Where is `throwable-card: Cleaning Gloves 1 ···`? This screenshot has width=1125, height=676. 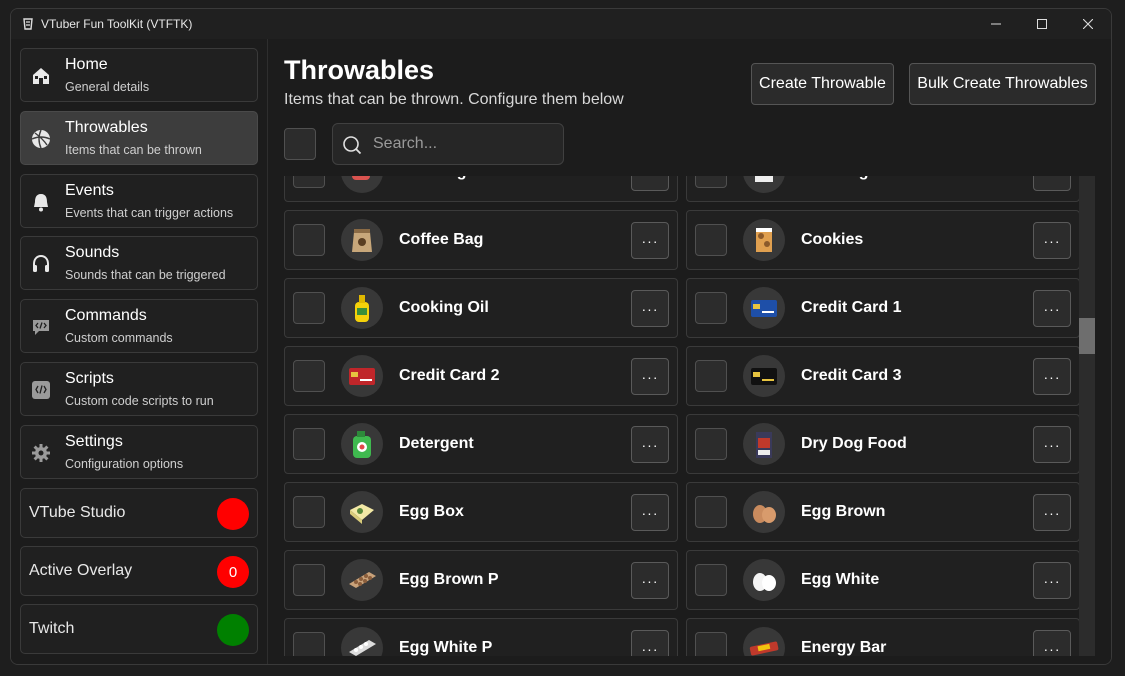
throwable-card: Cleaning Gloves 1 ··· is located at coordinates (882, 189).